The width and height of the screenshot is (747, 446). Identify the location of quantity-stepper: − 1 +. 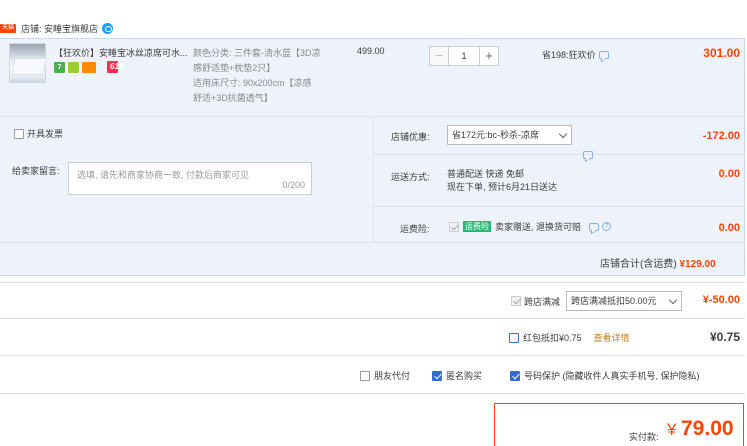
(464, 56).